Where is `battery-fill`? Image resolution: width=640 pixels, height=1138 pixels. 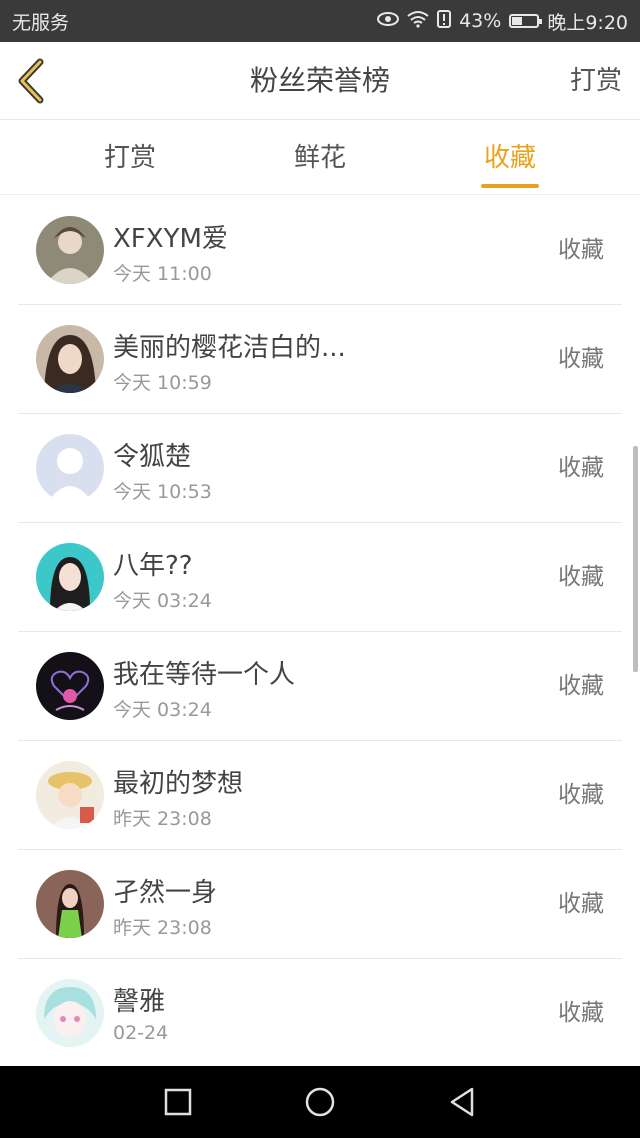 battery-fill is located at coordinates (517, 21).